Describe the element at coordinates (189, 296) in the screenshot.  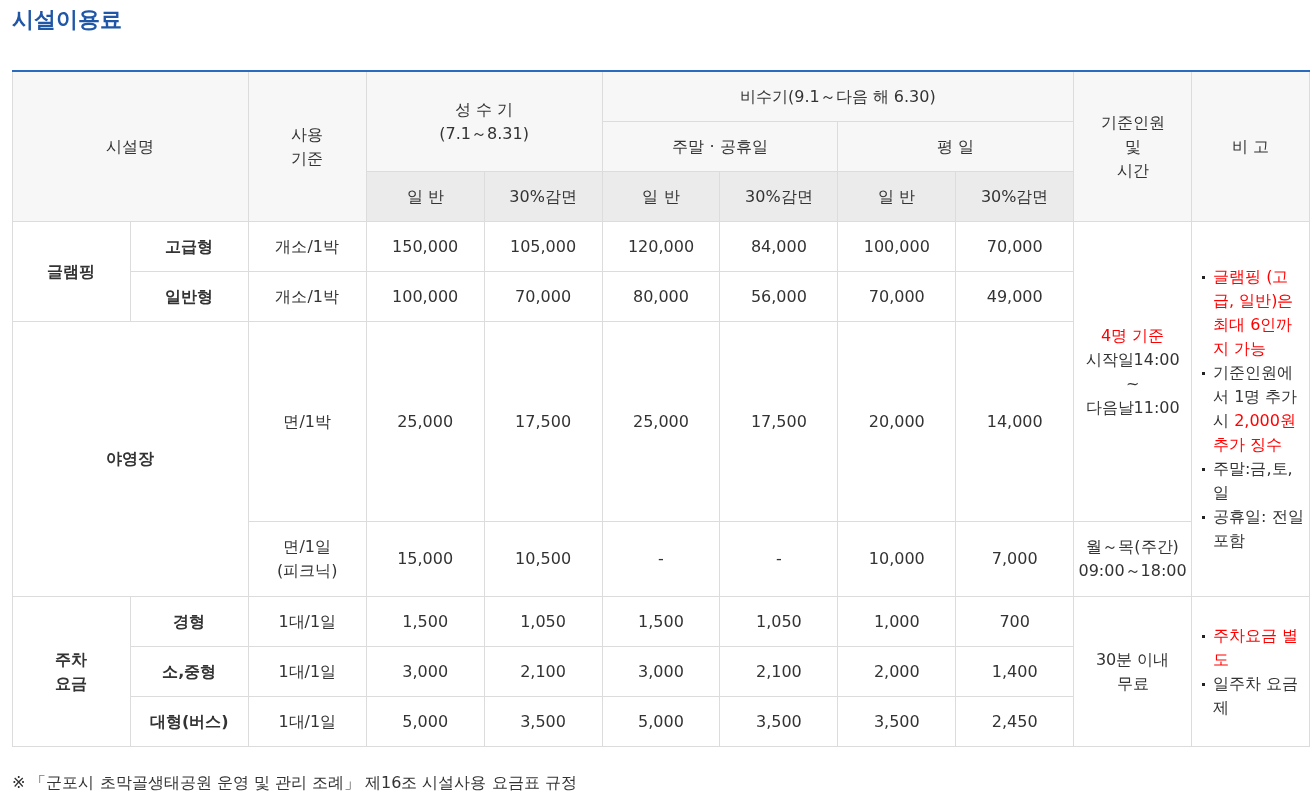
I see `table-cell: 일반형` at that location.